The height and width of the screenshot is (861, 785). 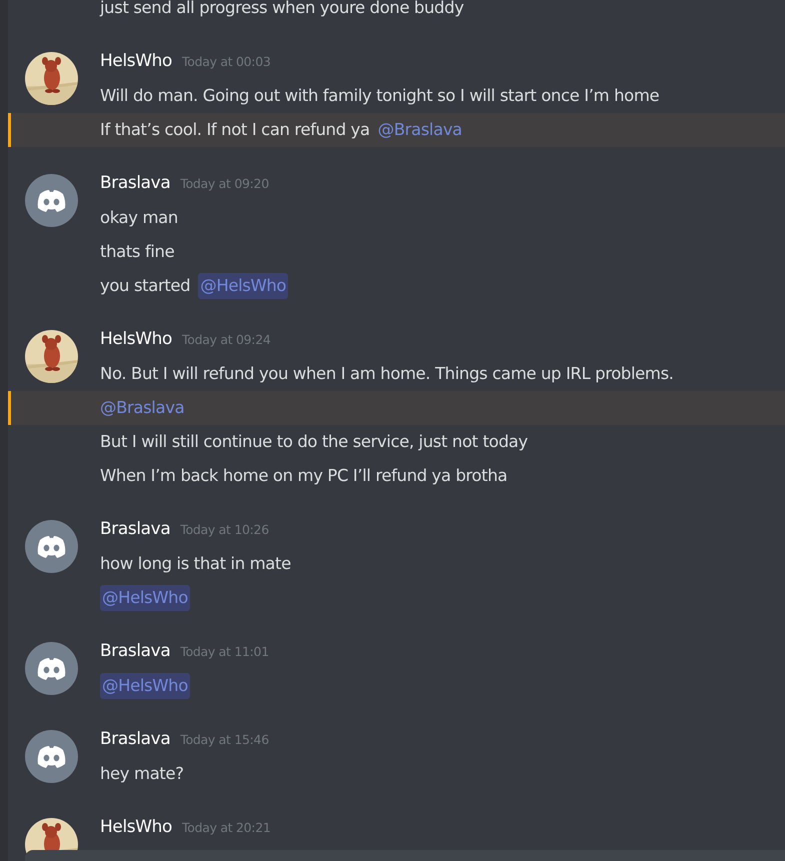 What do you see at coordinates (195, 563) in the screenshot?
I see `message-text: how long is that in mate` at bounding box center [195, 563].